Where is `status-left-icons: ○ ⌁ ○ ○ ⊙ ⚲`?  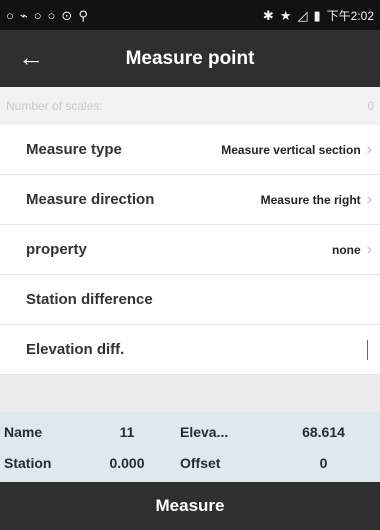 status-left-icons: ○ ⌁ ○ ○ ⊙ ⚲ is located at coordinates (47, 15).